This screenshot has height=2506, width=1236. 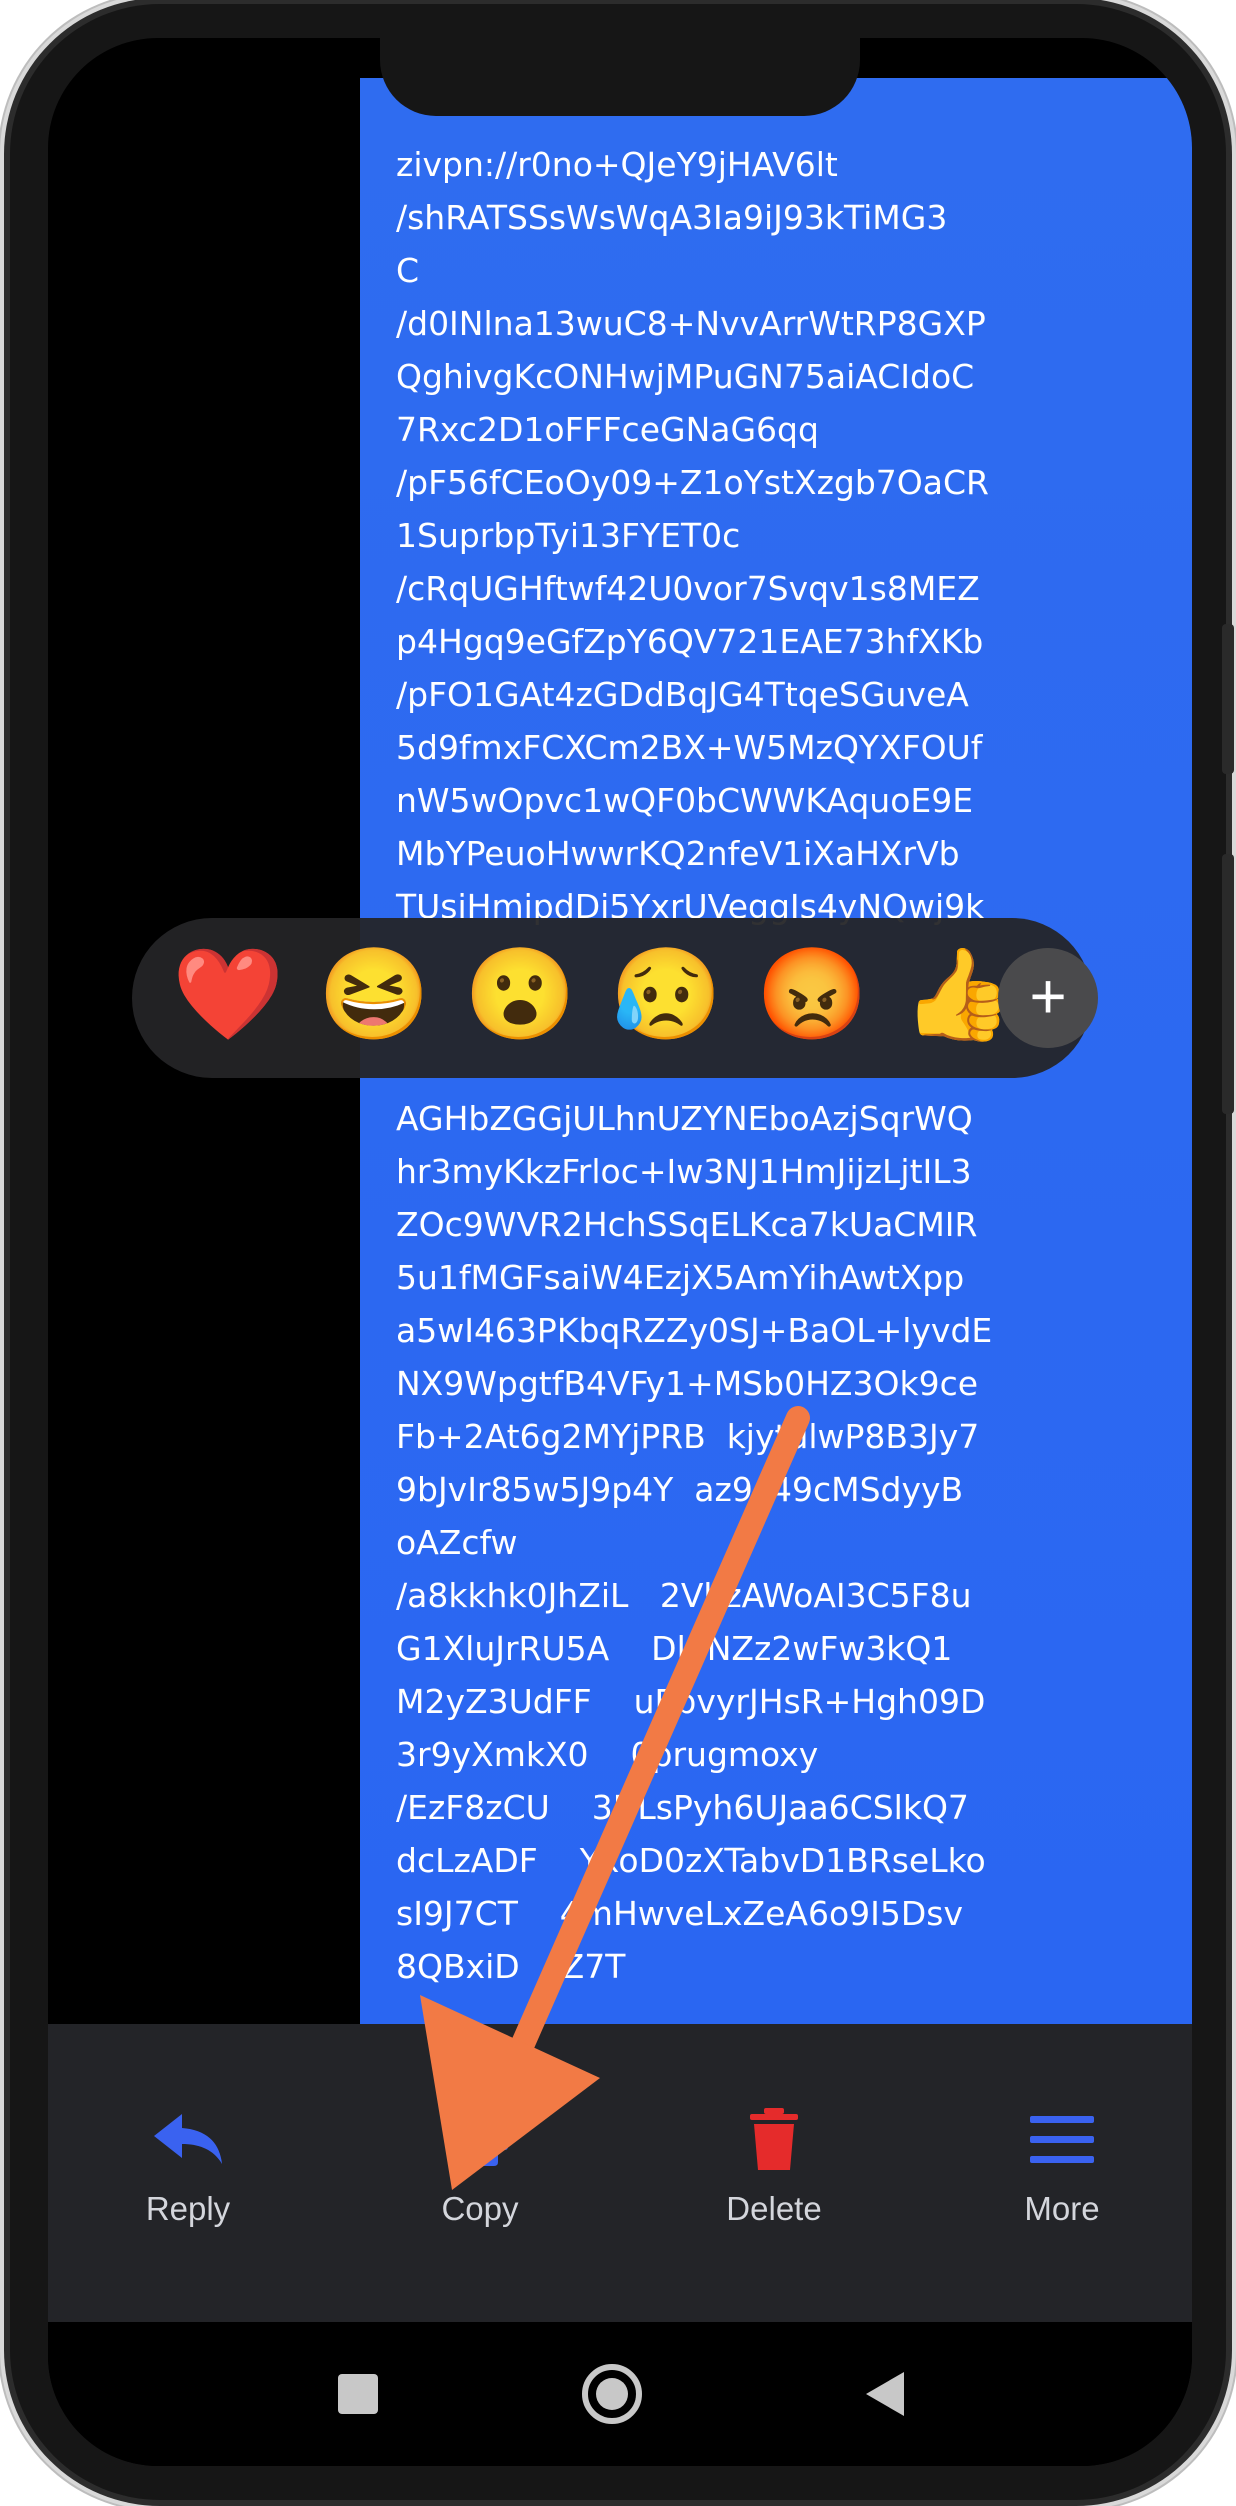 What do you see at coordinates (1062, 2183) in the screenshot?
I see `more-button: More` at bounding box center [1062, 2183].